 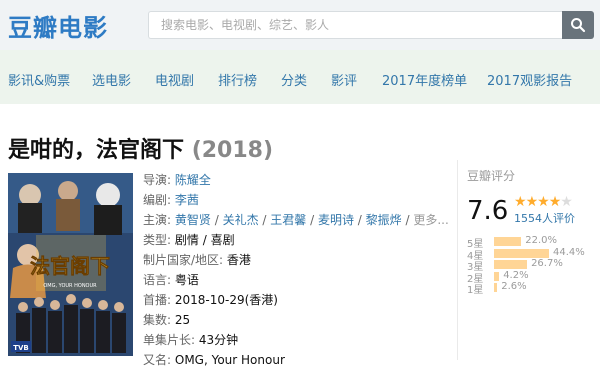 I want to click on rating-bar-label: 1星, so click(x=475, y=290).